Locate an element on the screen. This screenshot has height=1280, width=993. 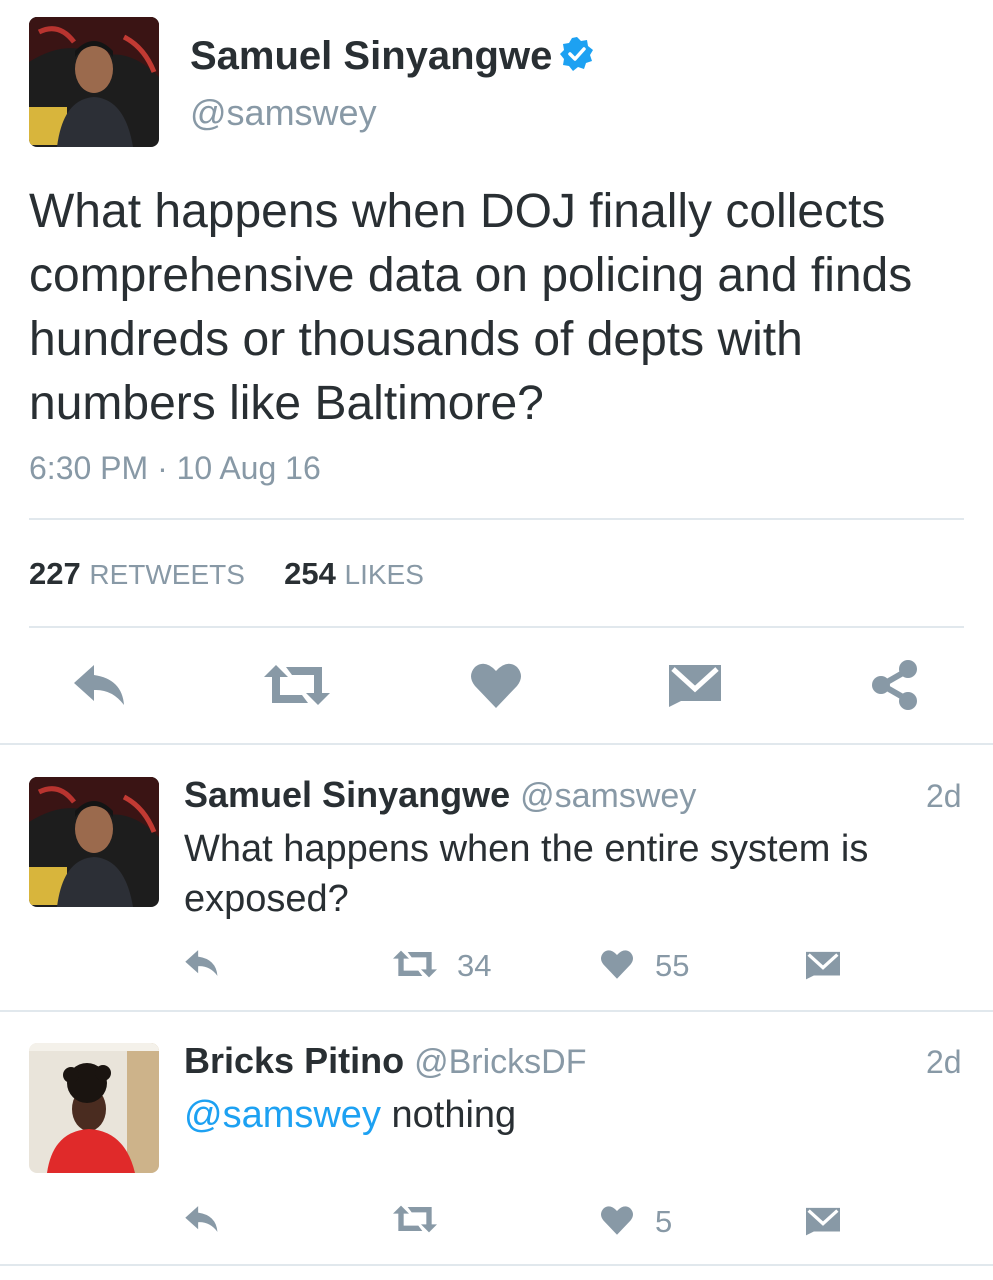
like-count: 5 is located at coordinates (664, 1221).